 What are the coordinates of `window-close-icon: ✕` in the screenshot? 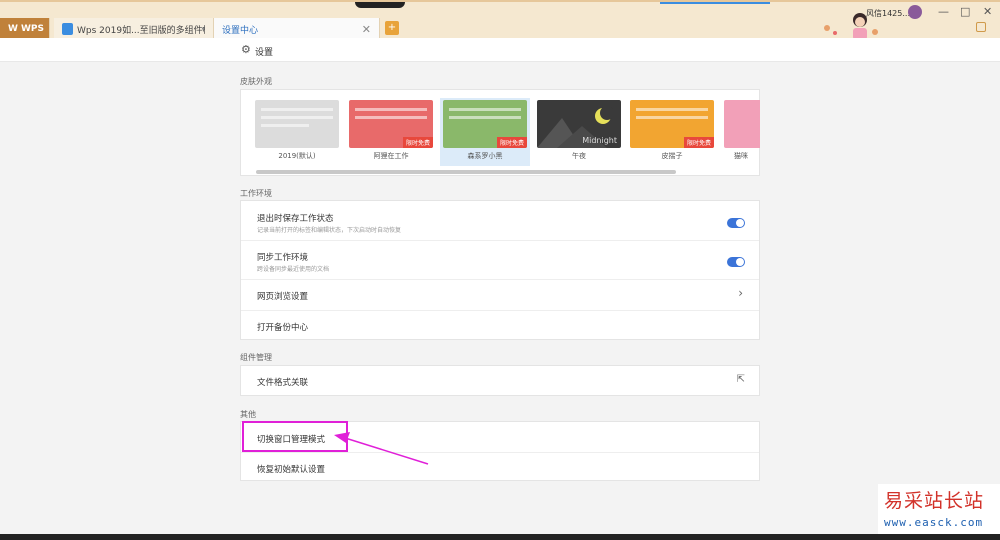 It's located at (987, 11).